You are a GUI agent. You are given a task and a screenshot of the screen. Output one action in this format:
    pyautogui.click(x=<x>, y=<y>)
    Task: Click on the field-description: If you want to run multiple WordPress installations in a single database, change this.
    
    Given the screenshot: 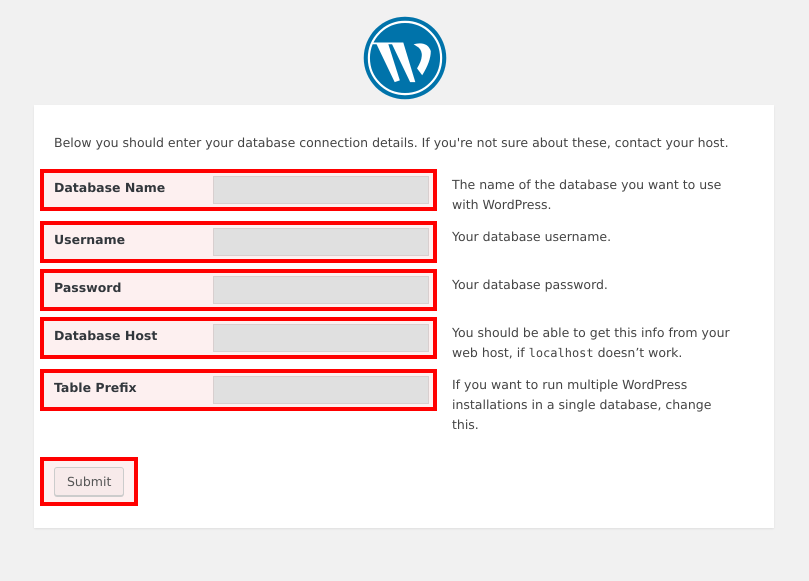 What is the action you would take?
    pyautogui.click(x=582, y=405)
    